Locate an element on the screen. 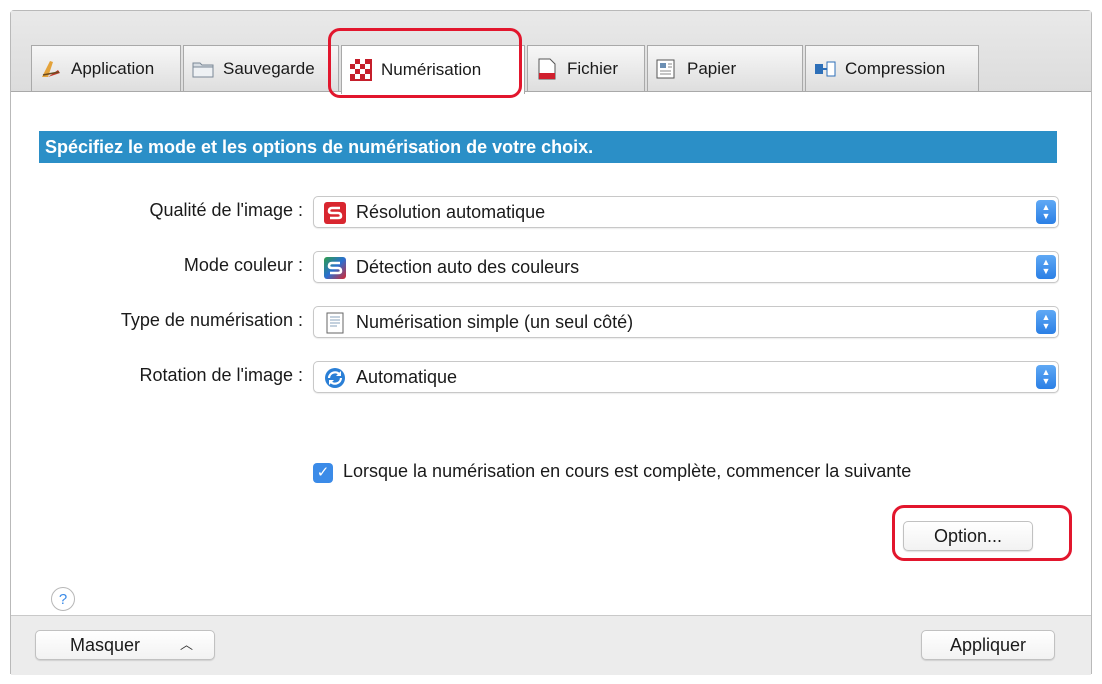  tab-compression: Compression is located at coordinates (892, 68).